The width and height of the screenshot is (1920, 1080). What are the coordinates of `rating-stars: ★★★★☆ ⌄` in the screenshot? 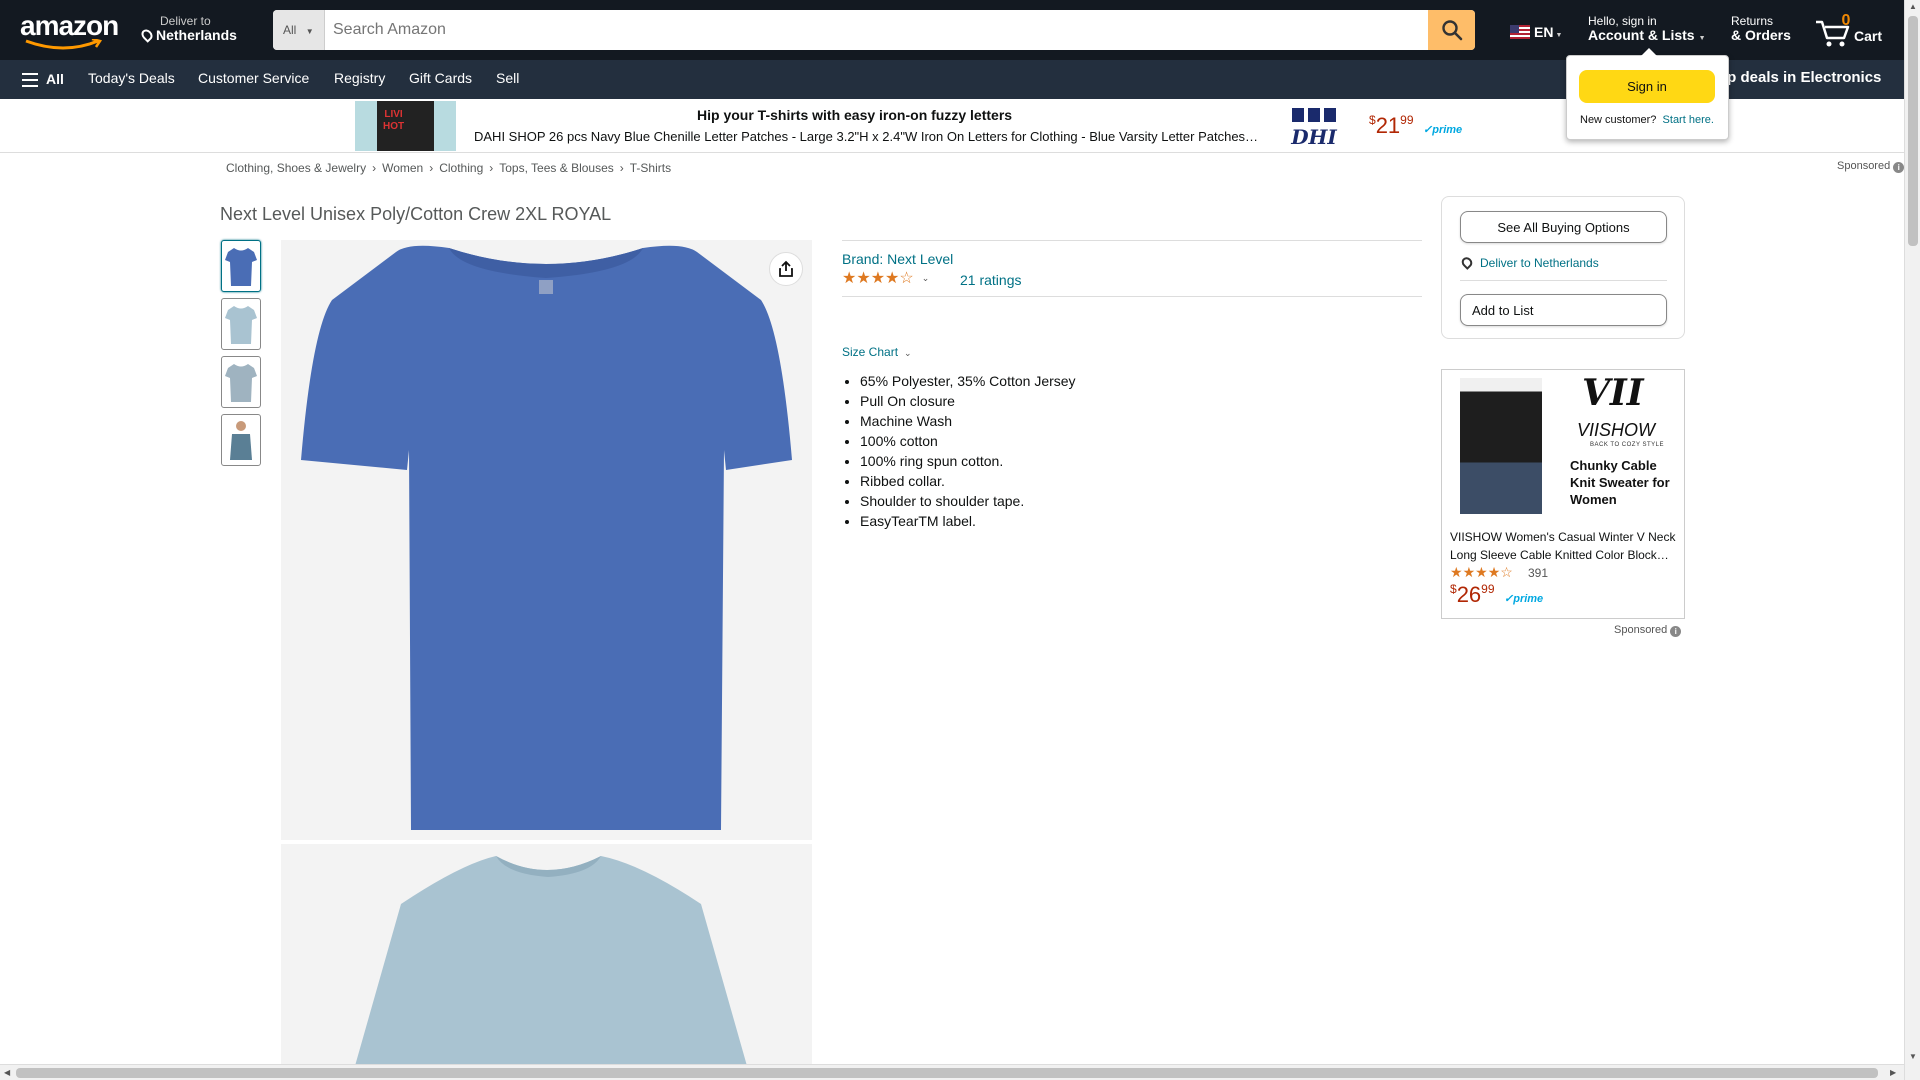 It's located at (885, 279).